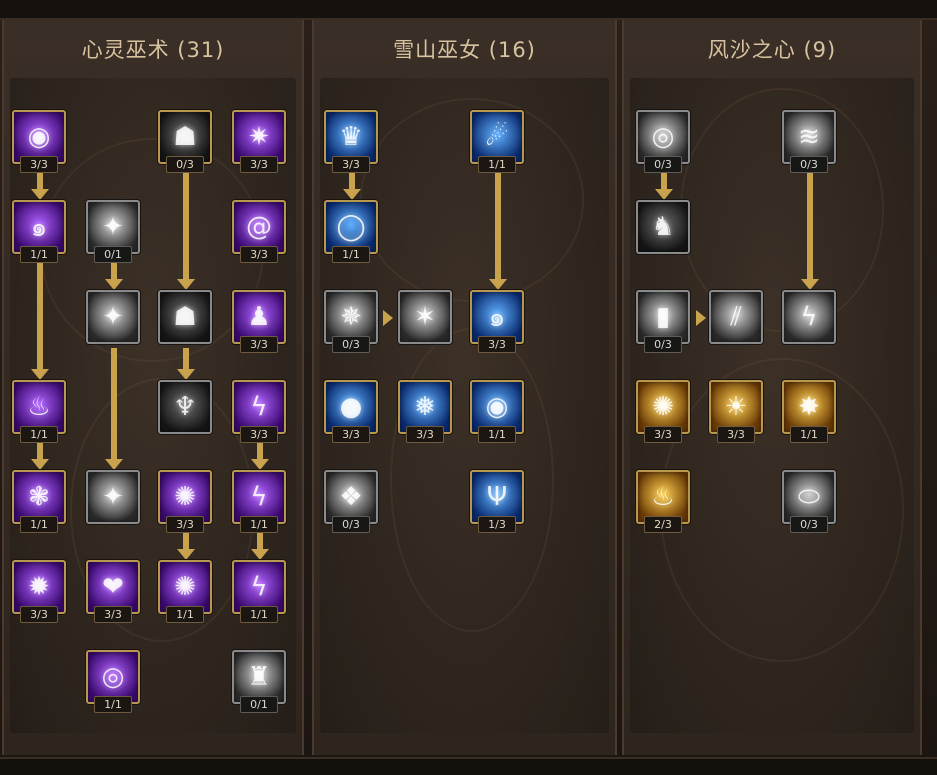 The image size is (937, 775). I want to click on talent-node: ☗, so click(185, 317).